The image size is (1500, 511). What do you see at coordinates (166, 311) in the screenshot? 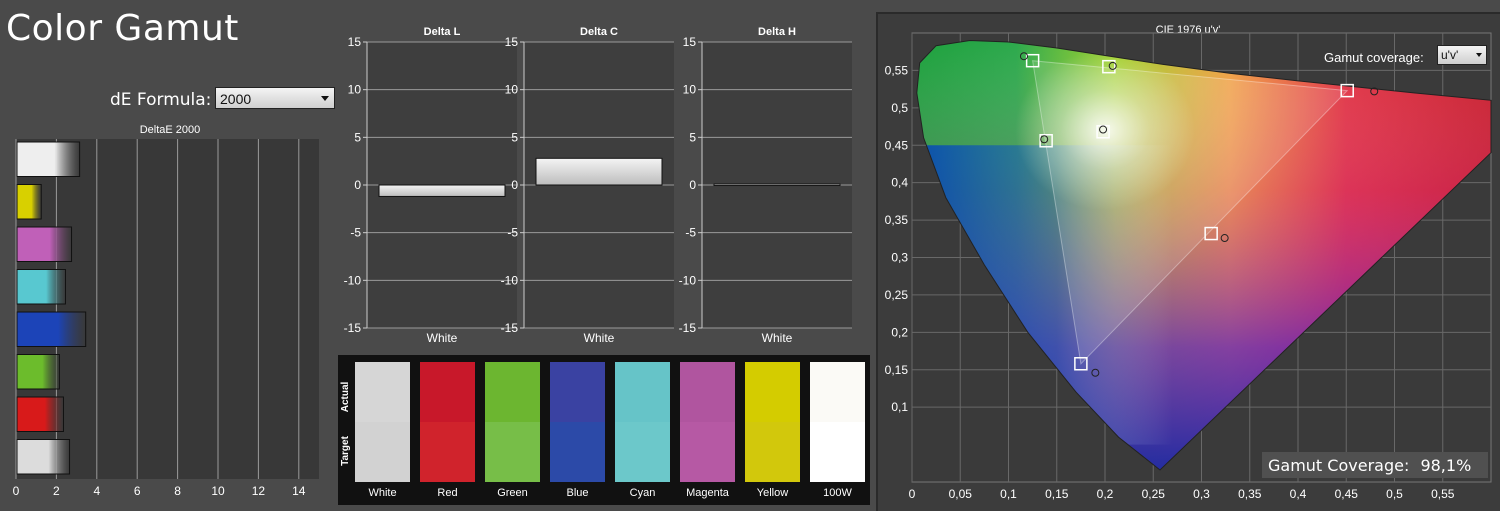
I see `deltae-chart: DeltaE 2000 0 2 4 6 8 10 12 14` at bounding box center [166, 311].